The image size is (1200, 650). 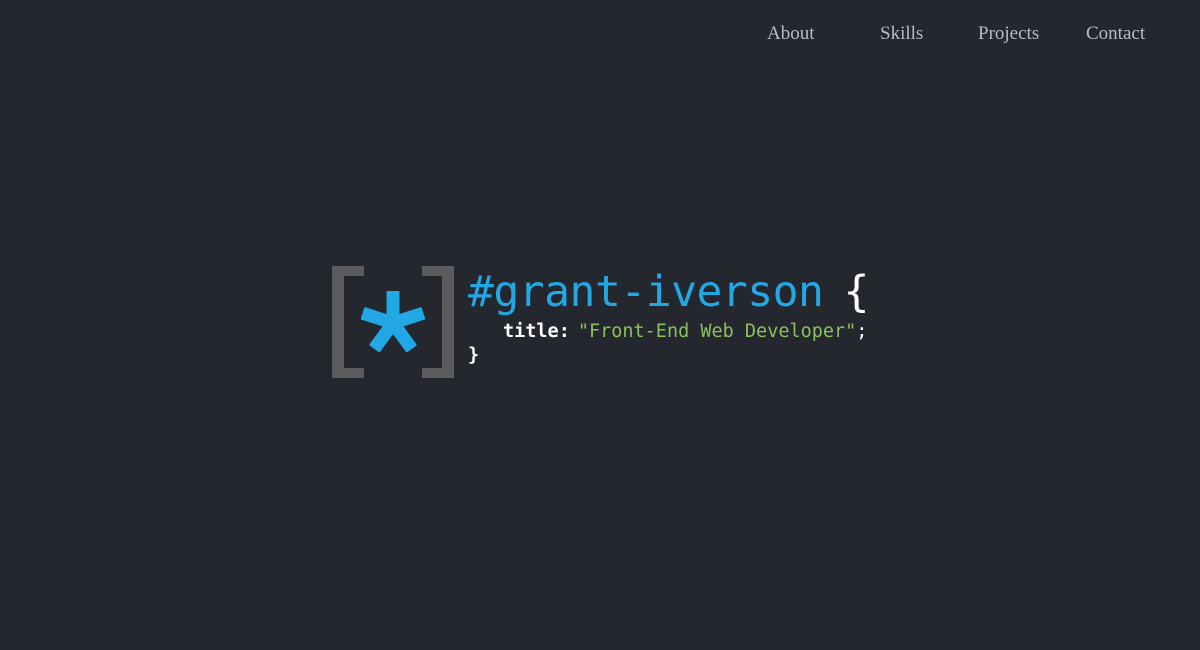 I want to click on code-line-declaration: title: "Front-End Web Developer";, so click(x=685, y=332).